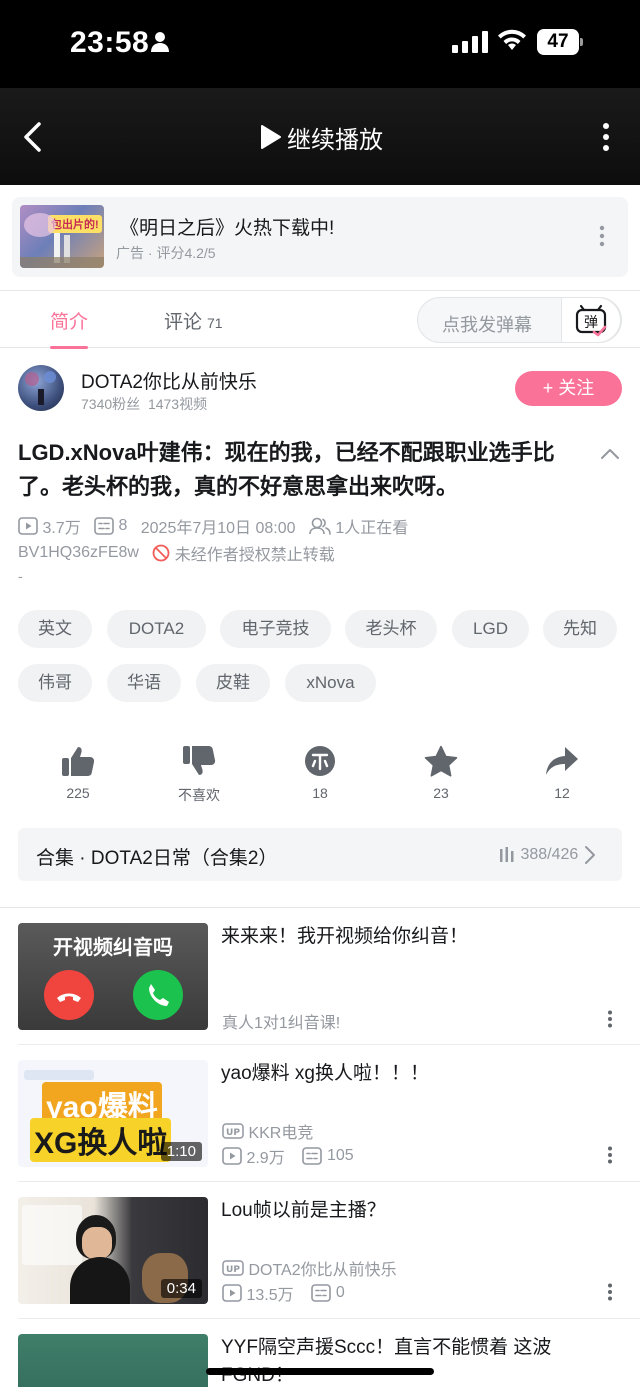 The height and width of the screenshot is (1387, 640). I want to click on wifi-icon, so click(512, 39).